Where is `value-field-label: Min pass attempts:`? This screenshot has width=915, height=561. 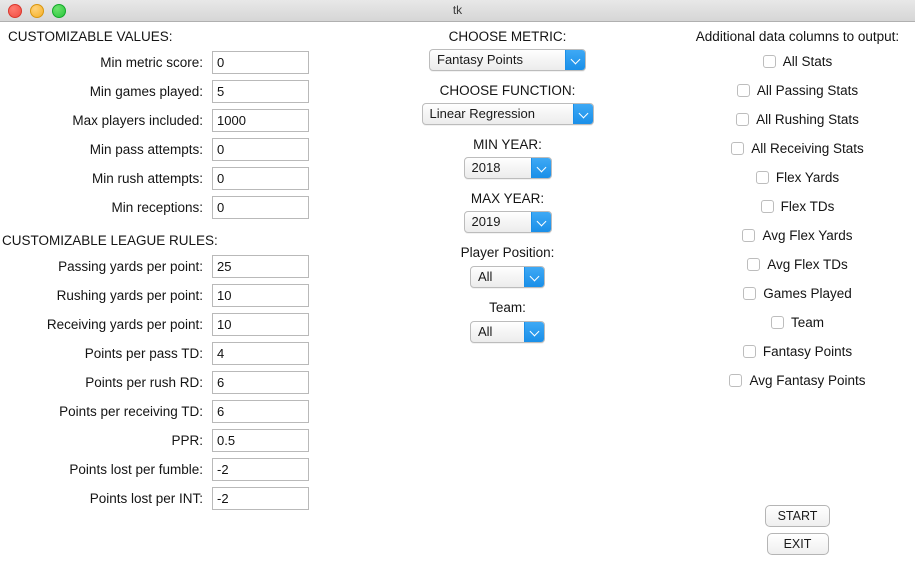
value-field-label: Min pass attempts: is located at coordinates (146, 149).